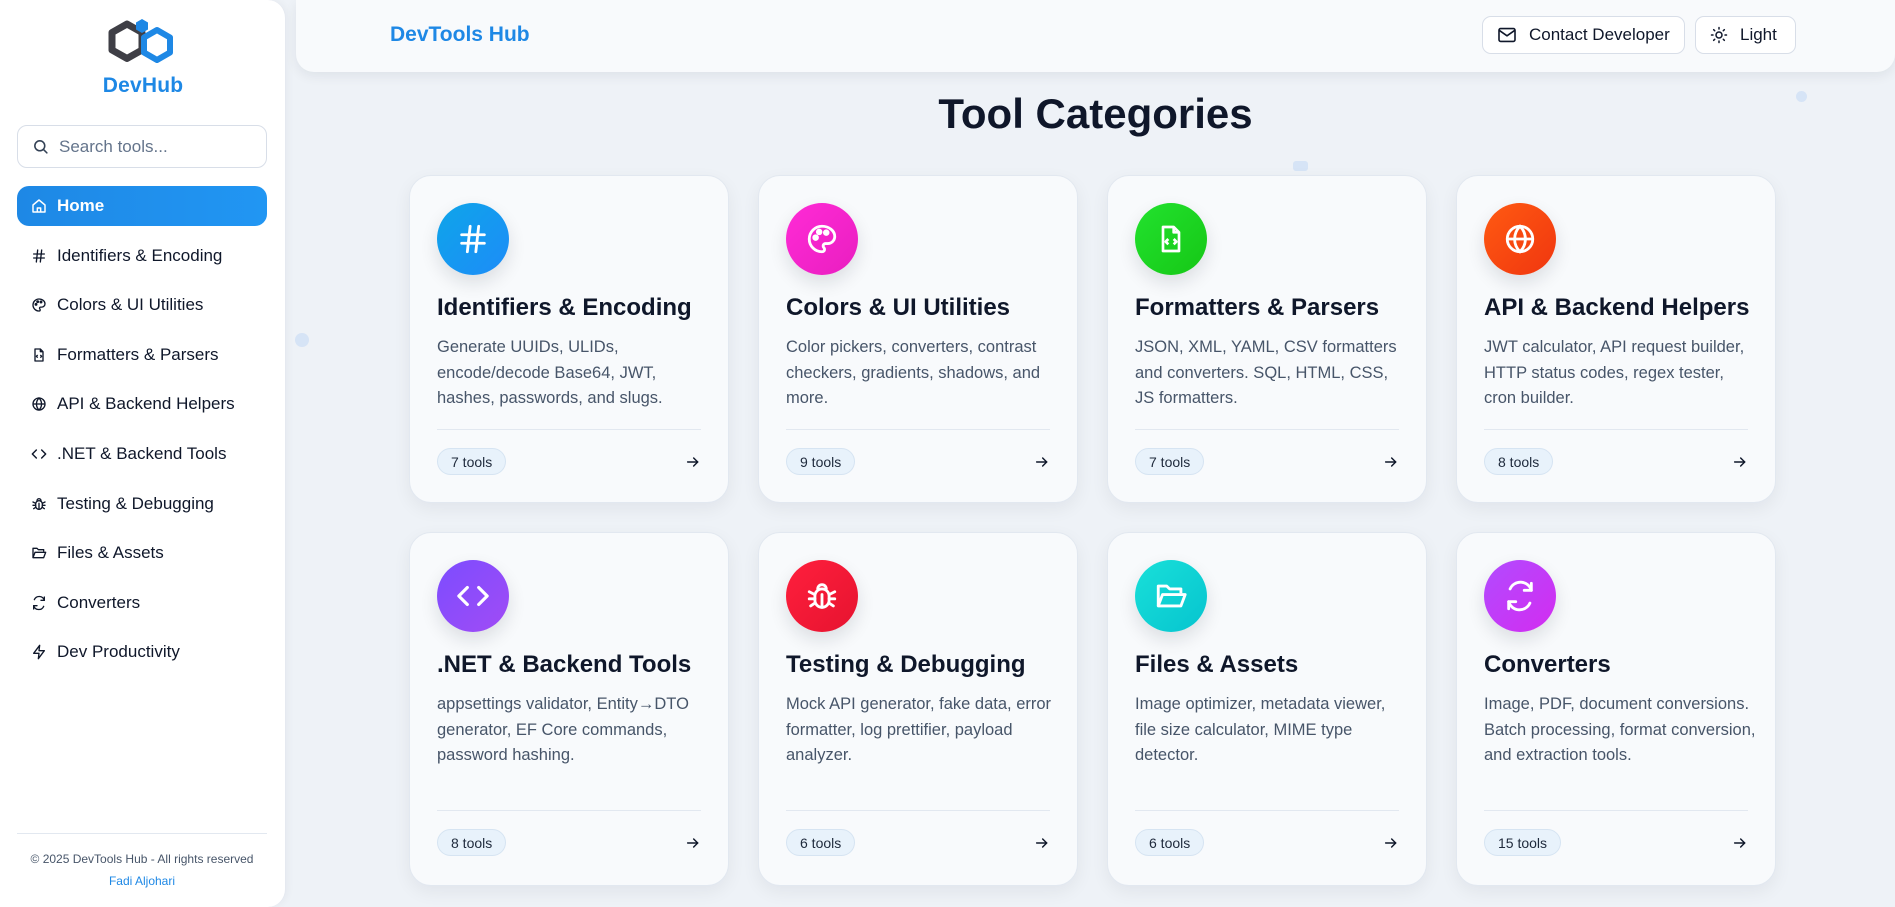 The width and height of the screenshot is (1895, 907). I want to click on theme-toggle-button: Light, so click(1745, 35).